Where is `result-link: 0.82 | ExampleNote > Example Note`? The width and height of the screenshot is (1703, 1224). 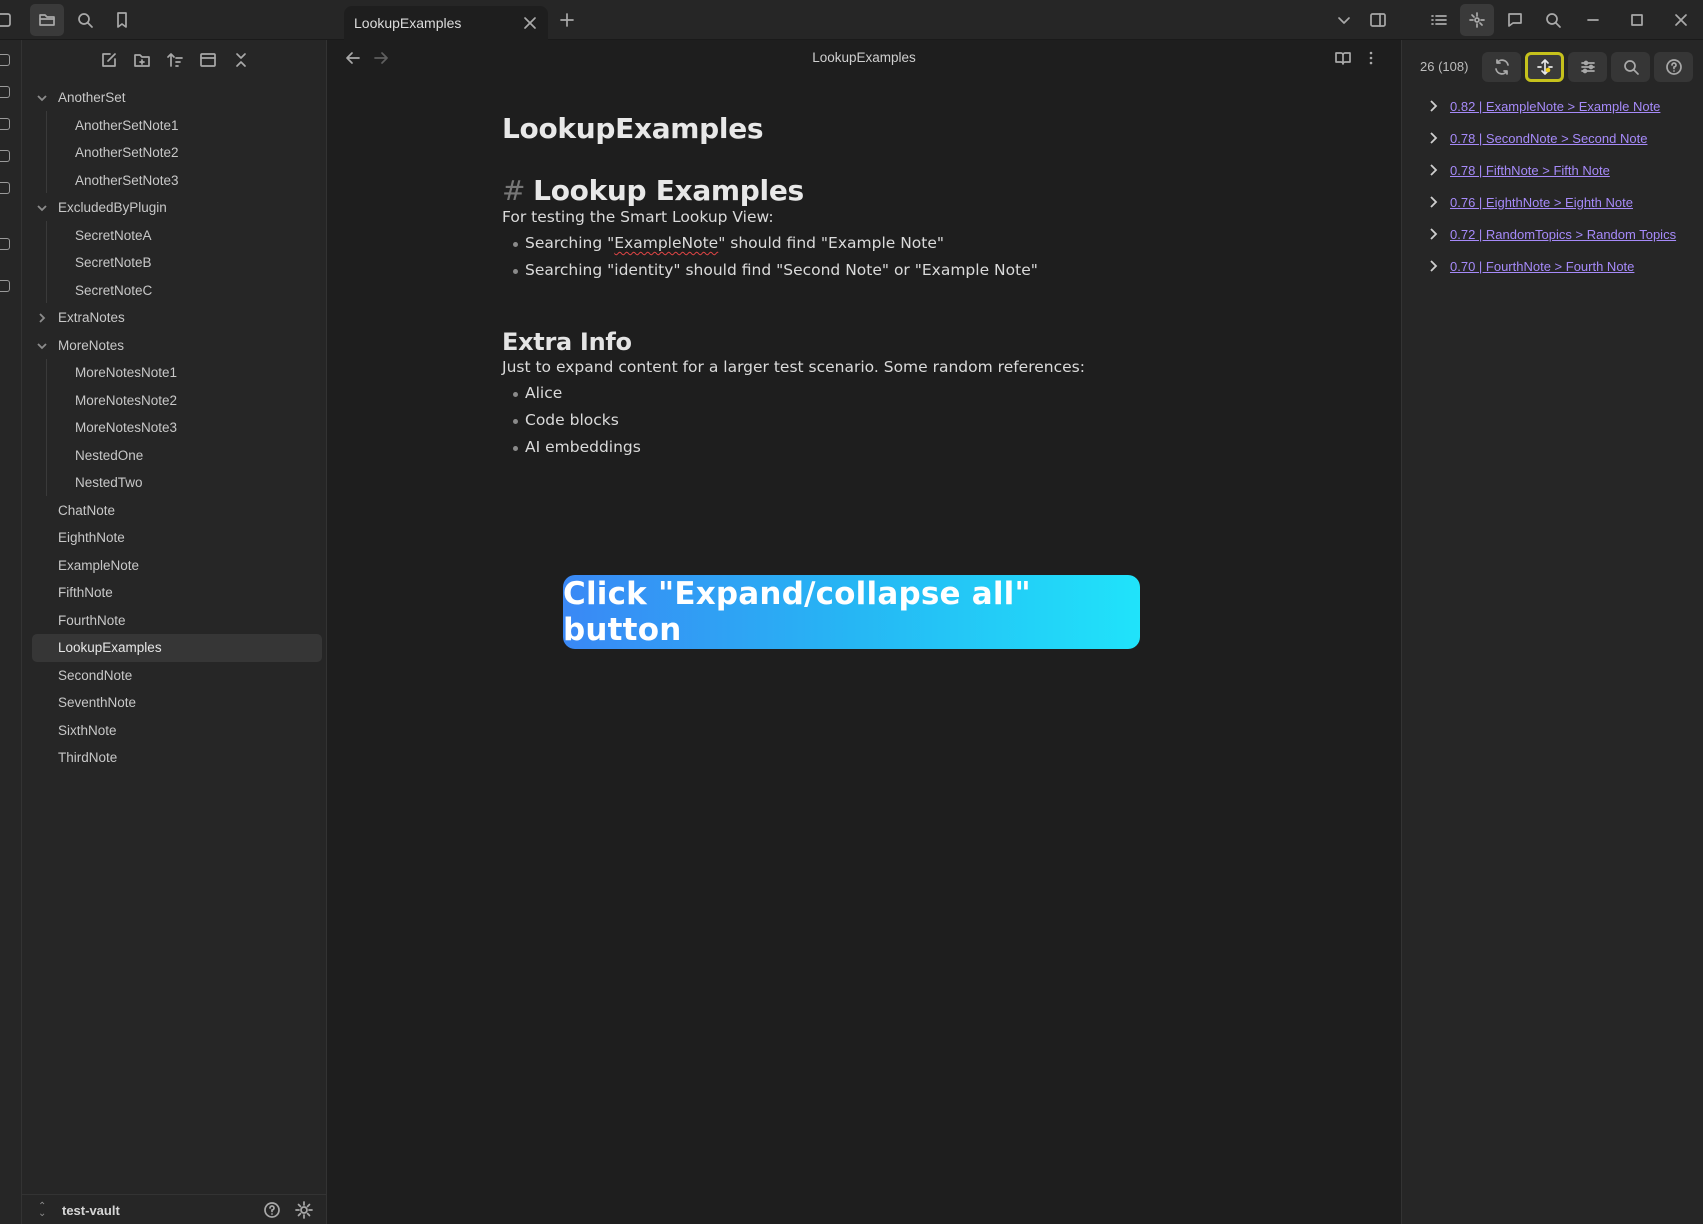 result-link: 0.82 | ExampleNote > Example Note is located at coordinates (1555, 106).